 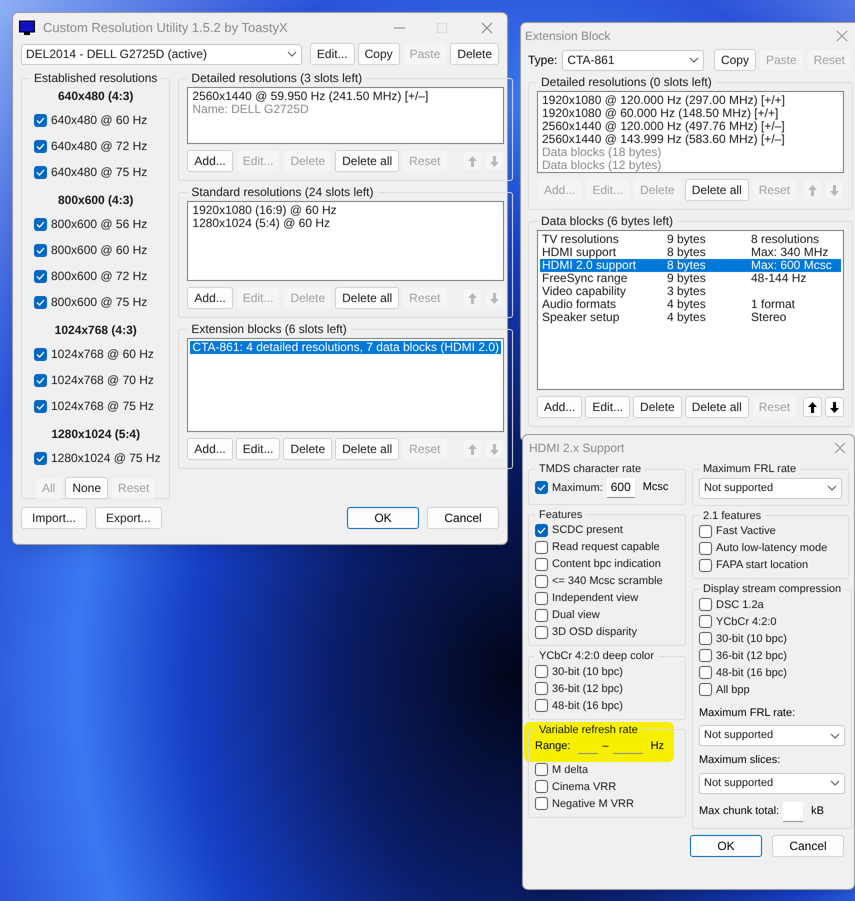 What do you see at coordinates (98, 458) in the screenshot?
I see `checkbox: 1280x1024 @ 75 Hz` at bounding box center [98, 458].